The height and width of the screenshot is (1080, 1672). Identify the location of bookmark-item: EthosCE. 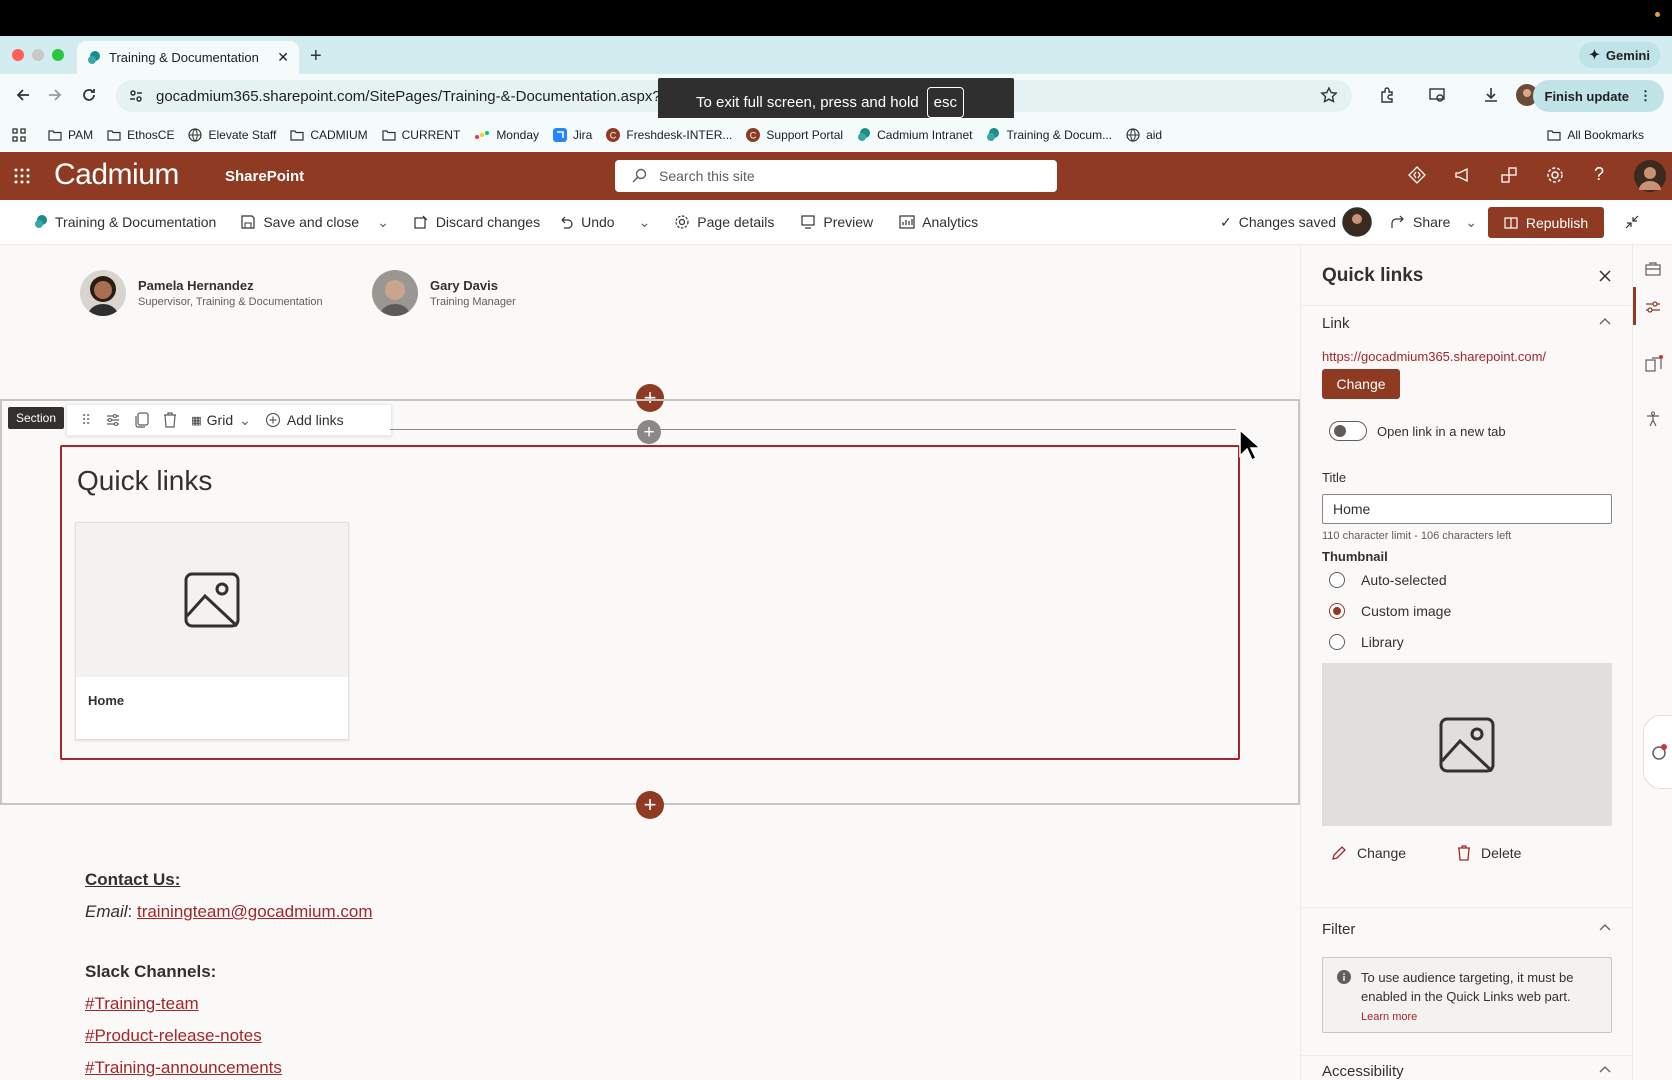
(140, 135).